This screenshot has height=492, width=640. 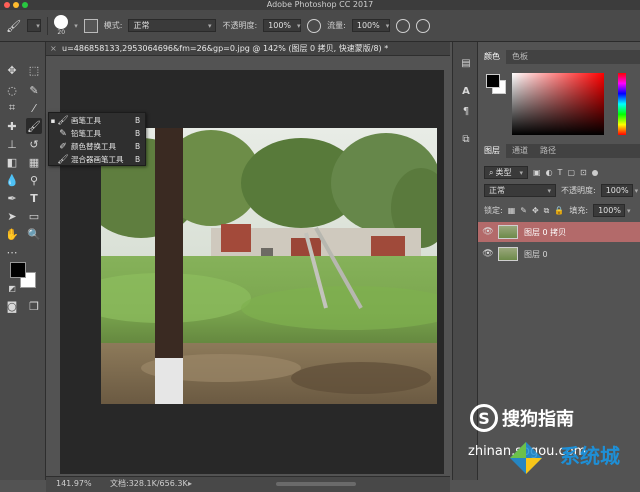 What do you see at coordinates (520, 190) in the screenshot?
I see `blend-mode-dropdown: 正常 ▾` at bounding box center [520, 190].